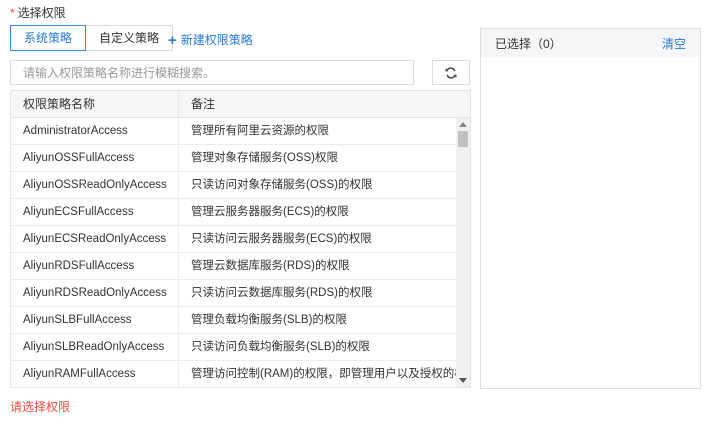 Image resolution: width=720 pixels, height=433 pixels. What do you see at coordinates (212, 72) in the screenshot?
I see `policy-search-input` at bounding box center [212, 72].